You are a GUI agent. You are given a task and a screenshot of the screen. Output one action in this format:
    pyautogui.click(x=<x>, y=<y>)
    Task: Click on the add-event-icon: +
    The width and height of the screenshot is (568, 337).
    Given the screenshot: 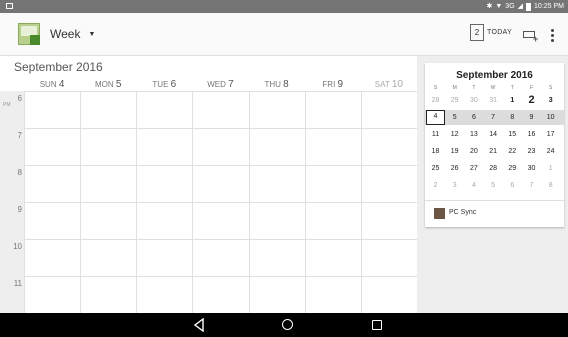 What is the action you would take?
    pyautogui.click(x=531, y=36)
    